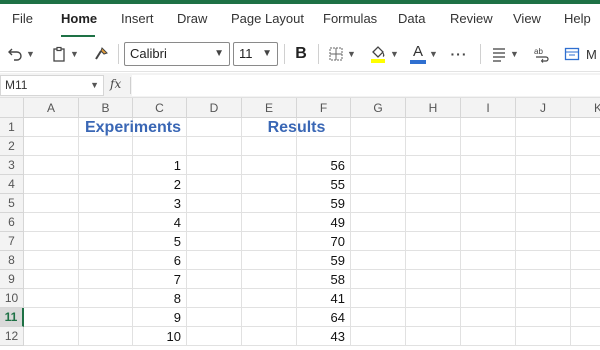  I want to click on cell-a2, so click(51, 146).